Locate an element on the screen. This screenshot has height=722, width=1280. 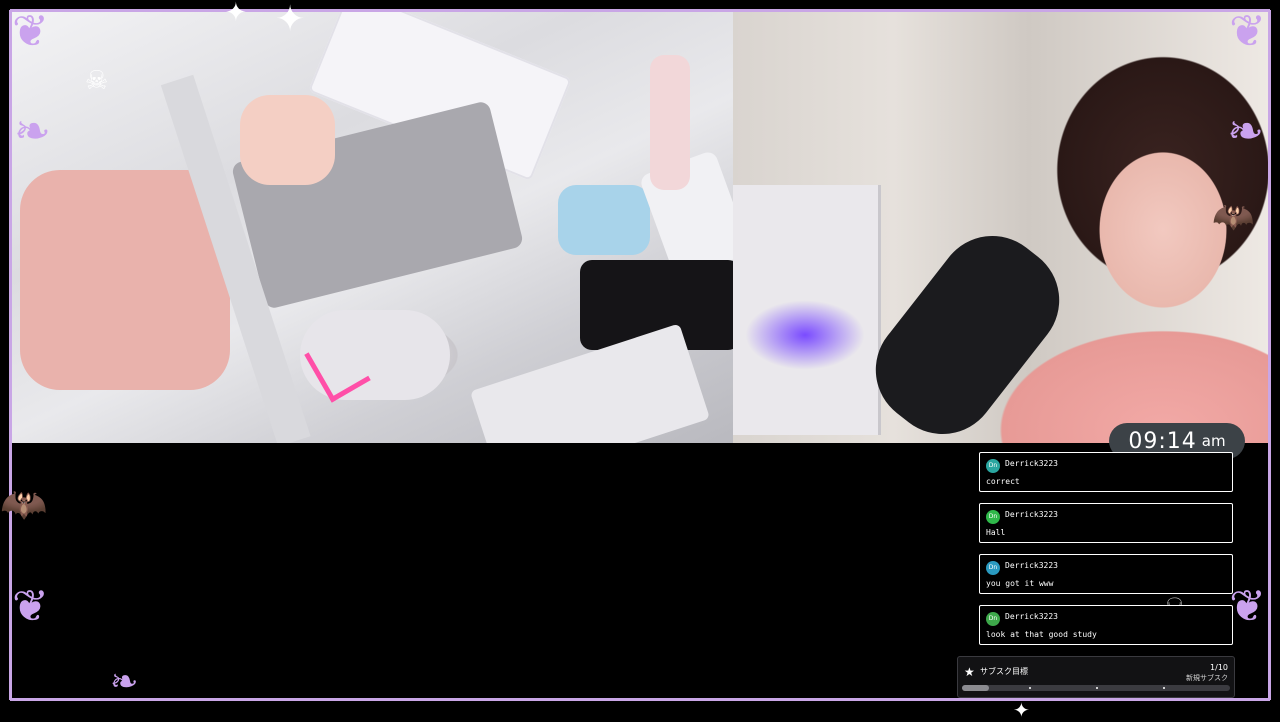
frame-right is located at coordinates (1269, 355).